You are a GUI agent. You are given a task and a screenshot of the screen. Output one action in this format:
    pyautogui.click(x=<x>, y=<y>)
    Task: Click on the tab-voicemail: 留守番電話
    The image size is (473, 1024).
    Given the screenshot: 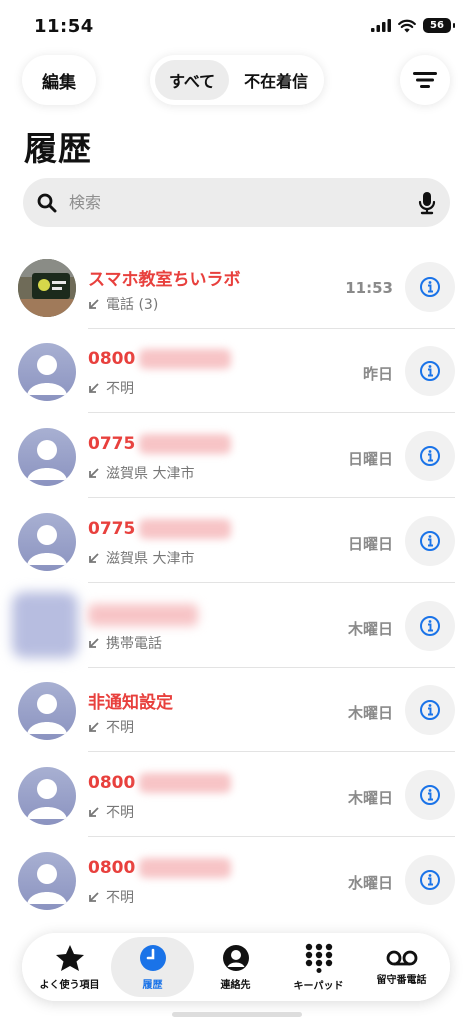 What is the action you would take?
    pyautogui.click(x=401, y=967)
    